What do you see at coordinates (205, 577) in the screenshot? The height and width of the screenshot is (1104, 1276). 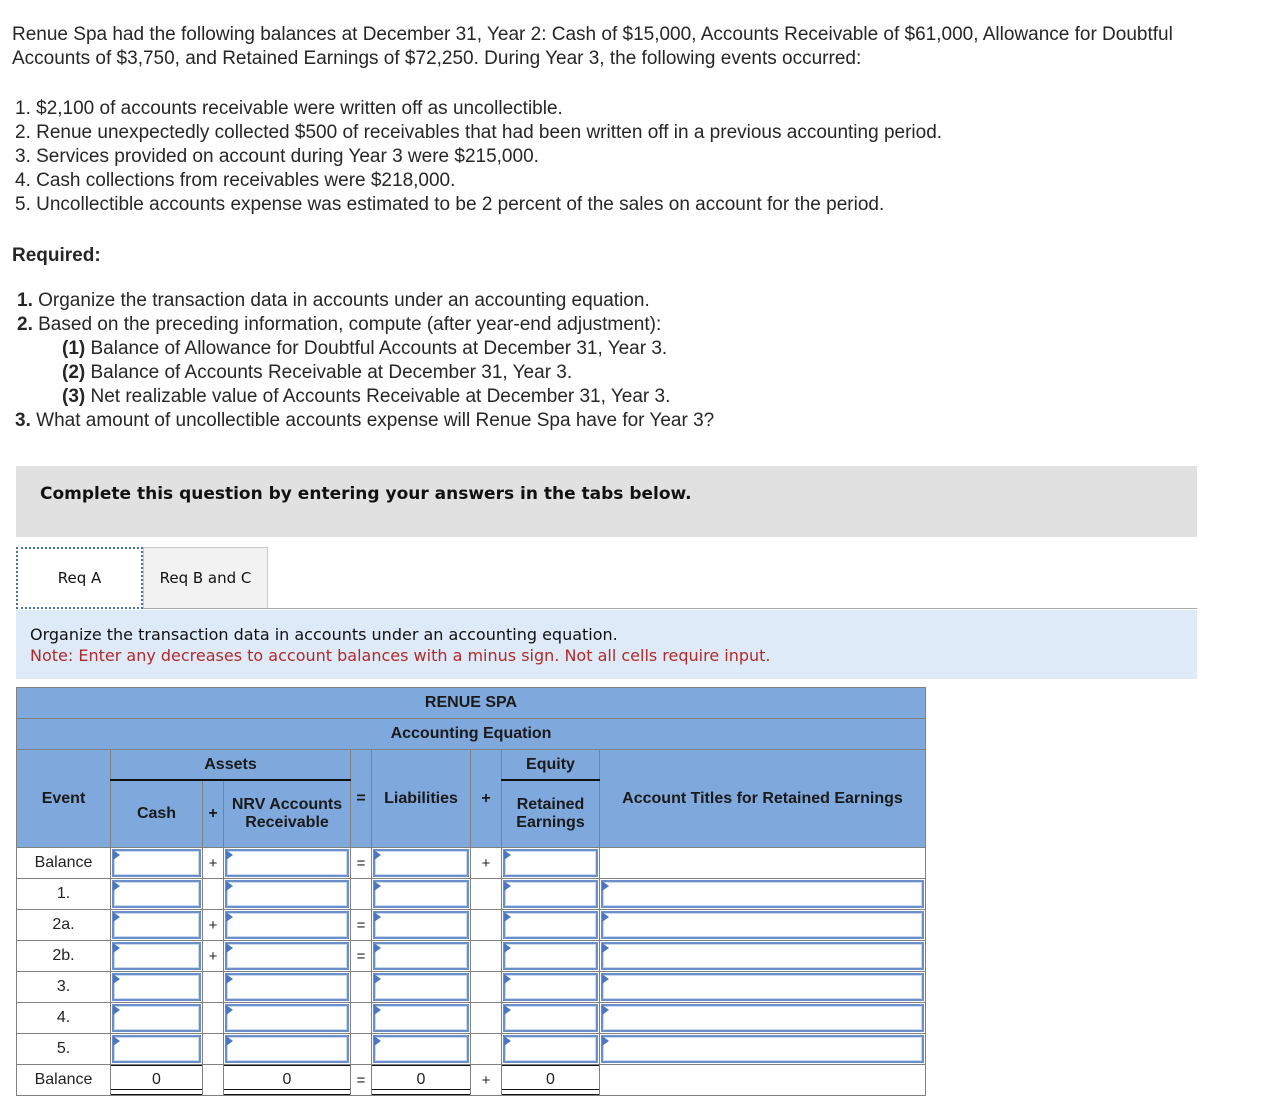 I see `tab-req-b-and-c: Req B and C` at bounding box center [205, 577].